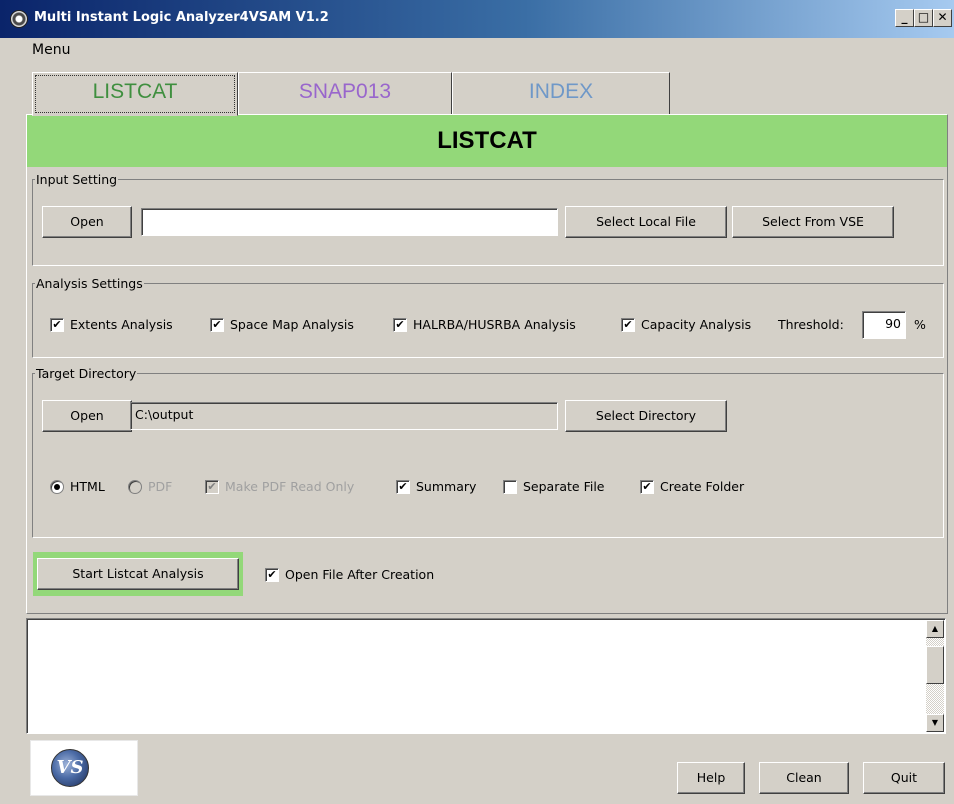 Image resolution: width=954 pixels, height=804 pixels. I want to click on extents-checkbox: ✔, so click(57, 325).